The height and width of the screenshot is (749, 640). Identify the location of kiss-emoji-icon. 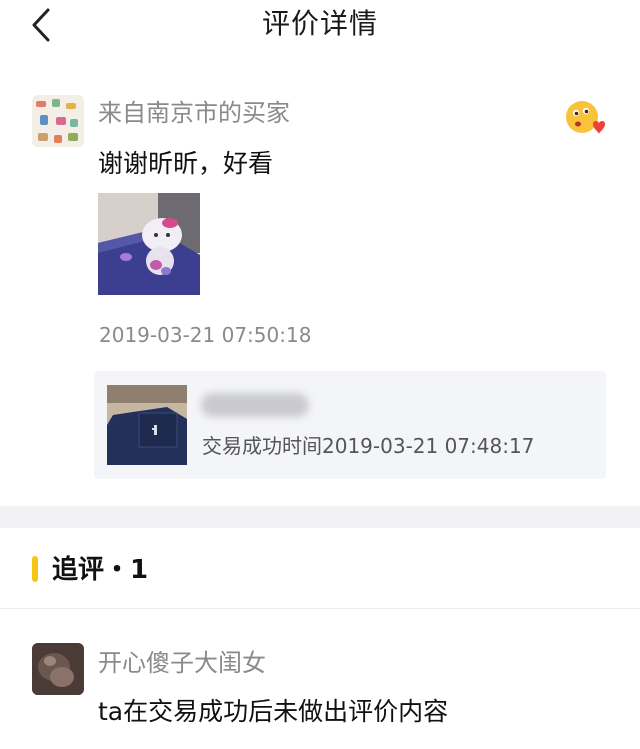
(585, 117).